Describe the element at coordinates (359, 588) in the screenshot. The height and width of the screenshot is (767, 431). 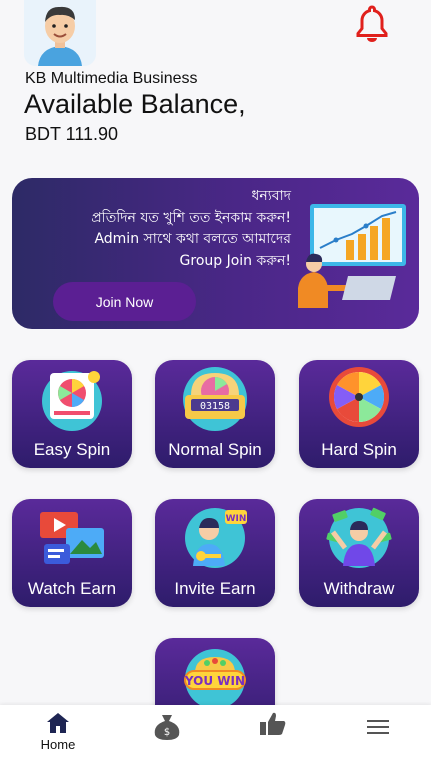
I see `card-label: Withdraw` at that location.